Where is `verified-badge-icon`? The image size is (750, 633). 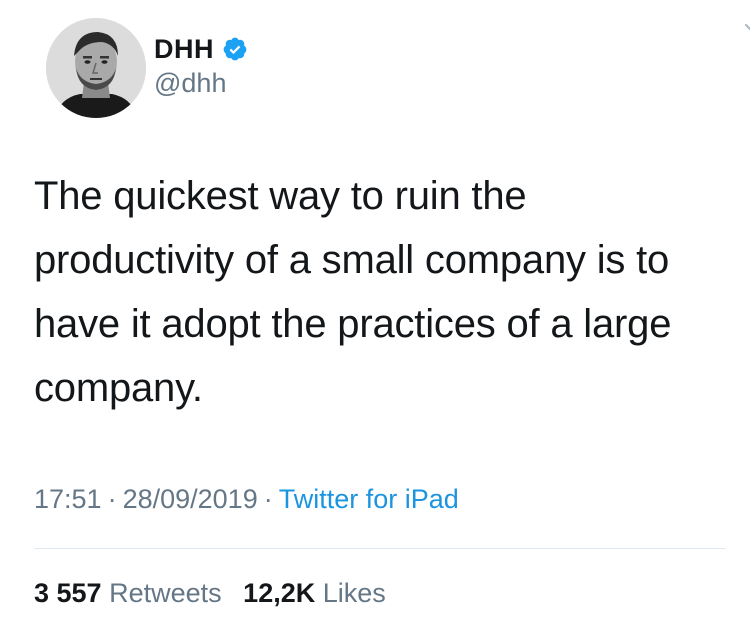
verified-badge-icon is located at coordinates (235, 49).